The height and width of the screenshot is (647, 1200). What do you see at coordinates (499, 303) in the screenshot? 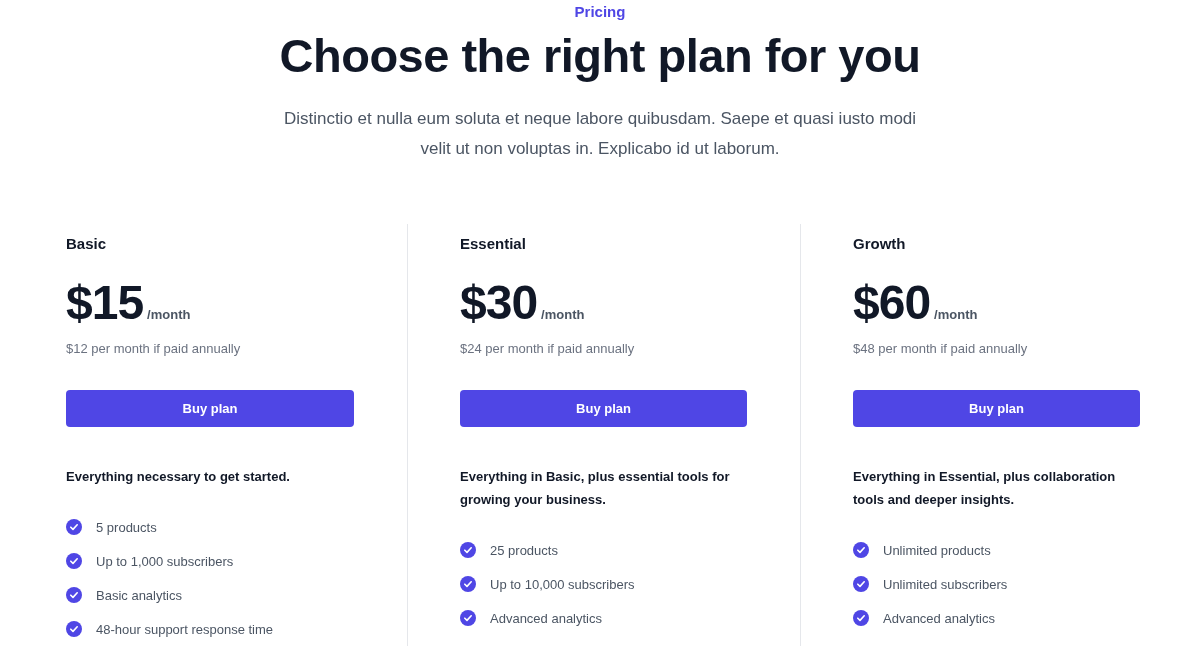
I see `plan-price: $30` at bounding box center [499, 303].